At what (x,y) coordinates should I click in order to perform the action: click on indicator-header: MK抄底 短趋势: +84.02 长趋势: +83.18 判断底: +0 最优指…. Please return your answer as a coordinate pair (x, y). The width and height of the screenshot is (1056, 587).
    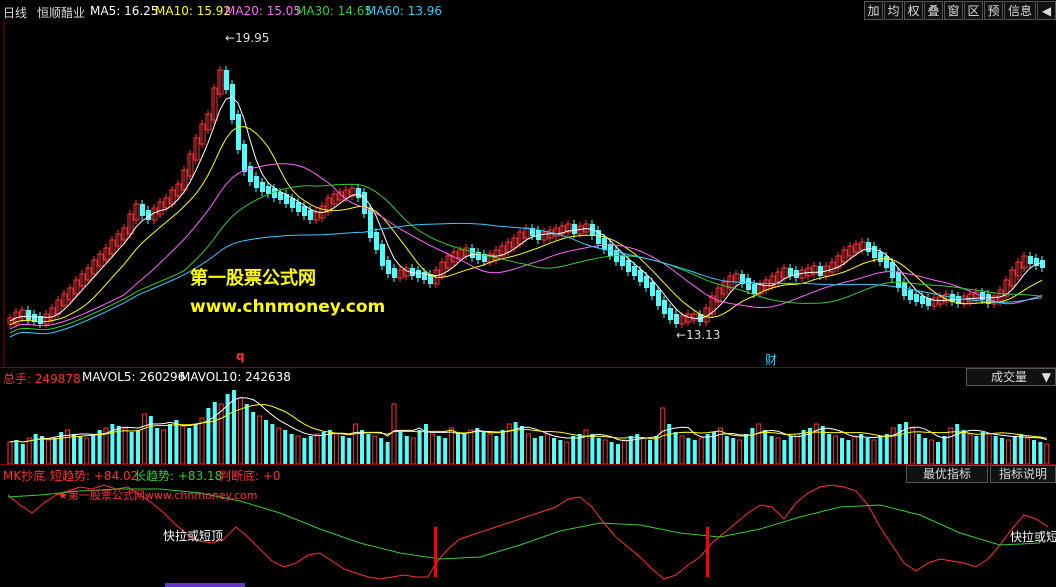
    Looking at the image, I should click on (528, 474).